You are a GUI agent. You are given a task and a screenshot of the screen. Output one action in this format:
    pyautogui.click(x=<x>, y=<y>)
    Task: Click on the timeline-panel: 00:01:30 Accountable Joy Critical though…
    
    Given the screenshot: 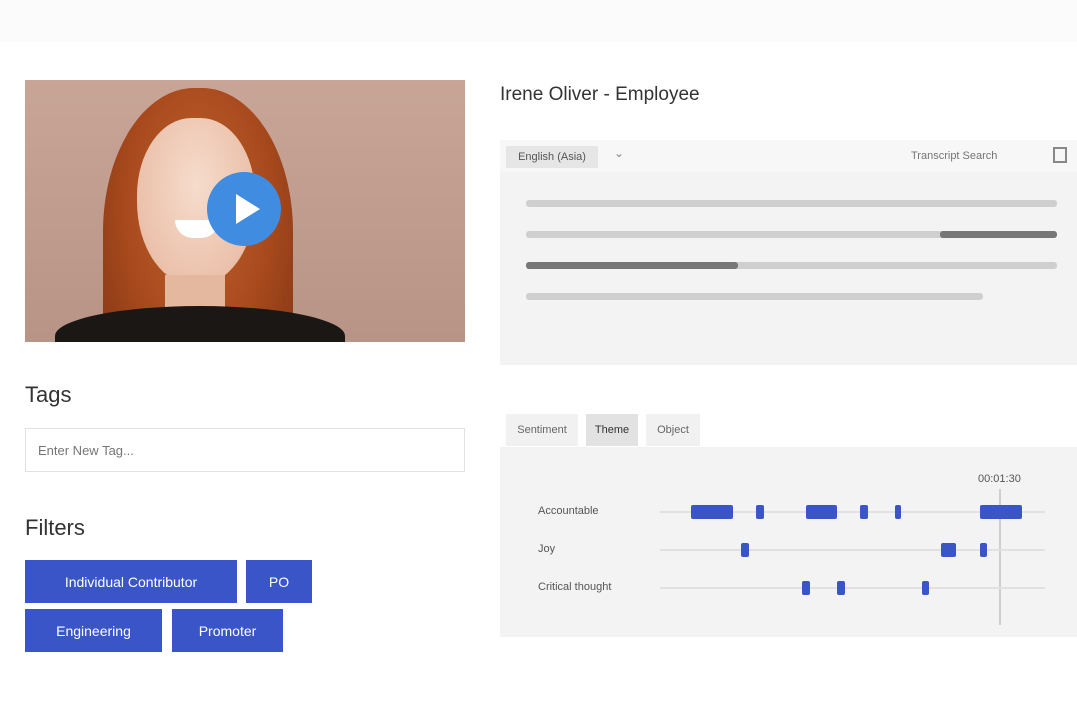 What is the action you would take?
    pyautogui.click(x=788, y=542)
    